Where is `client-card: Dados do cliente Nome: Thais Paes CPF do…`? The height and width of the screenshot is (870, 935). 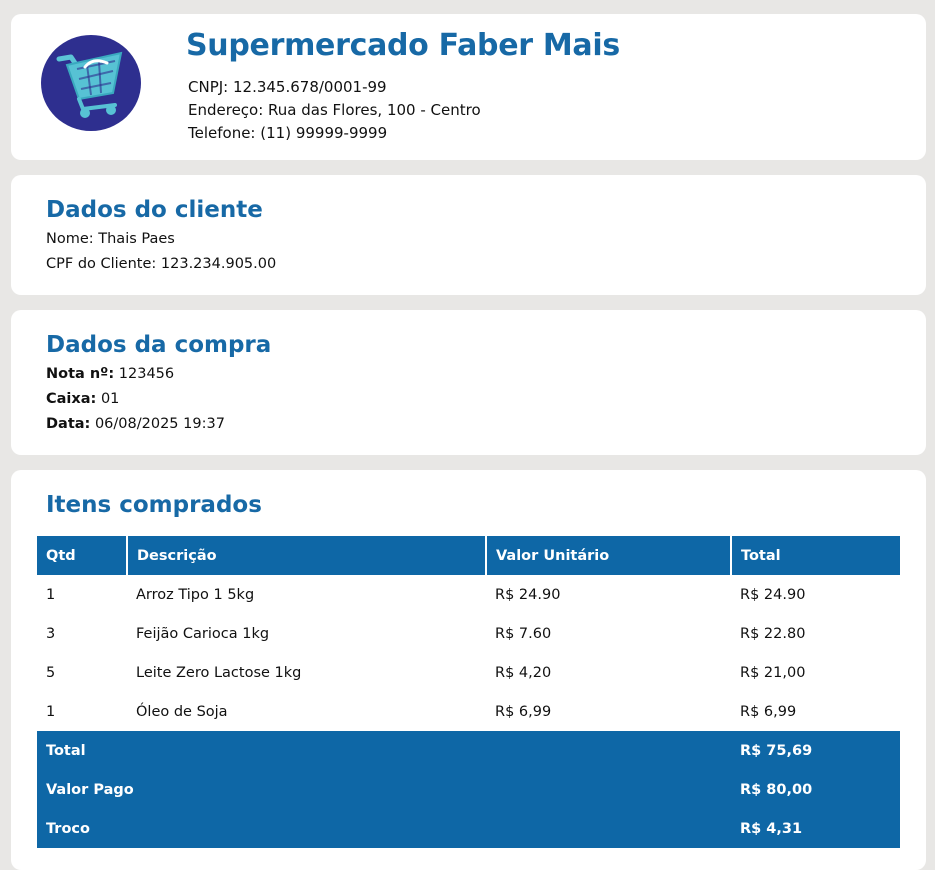
client-card: Dados do cliente Nome: Thais Paes CPF do… is located at coordinates (468, 235).